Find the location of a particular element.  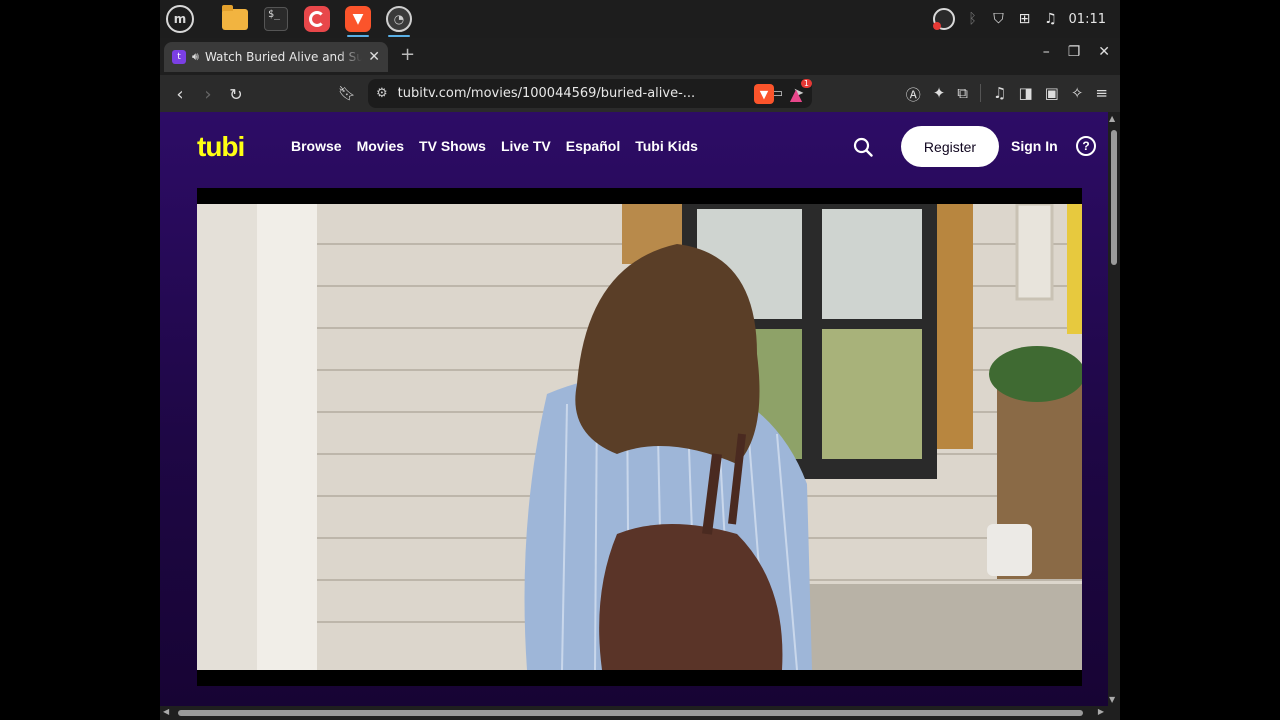

files-app-button is located at coordinates (235, 19).